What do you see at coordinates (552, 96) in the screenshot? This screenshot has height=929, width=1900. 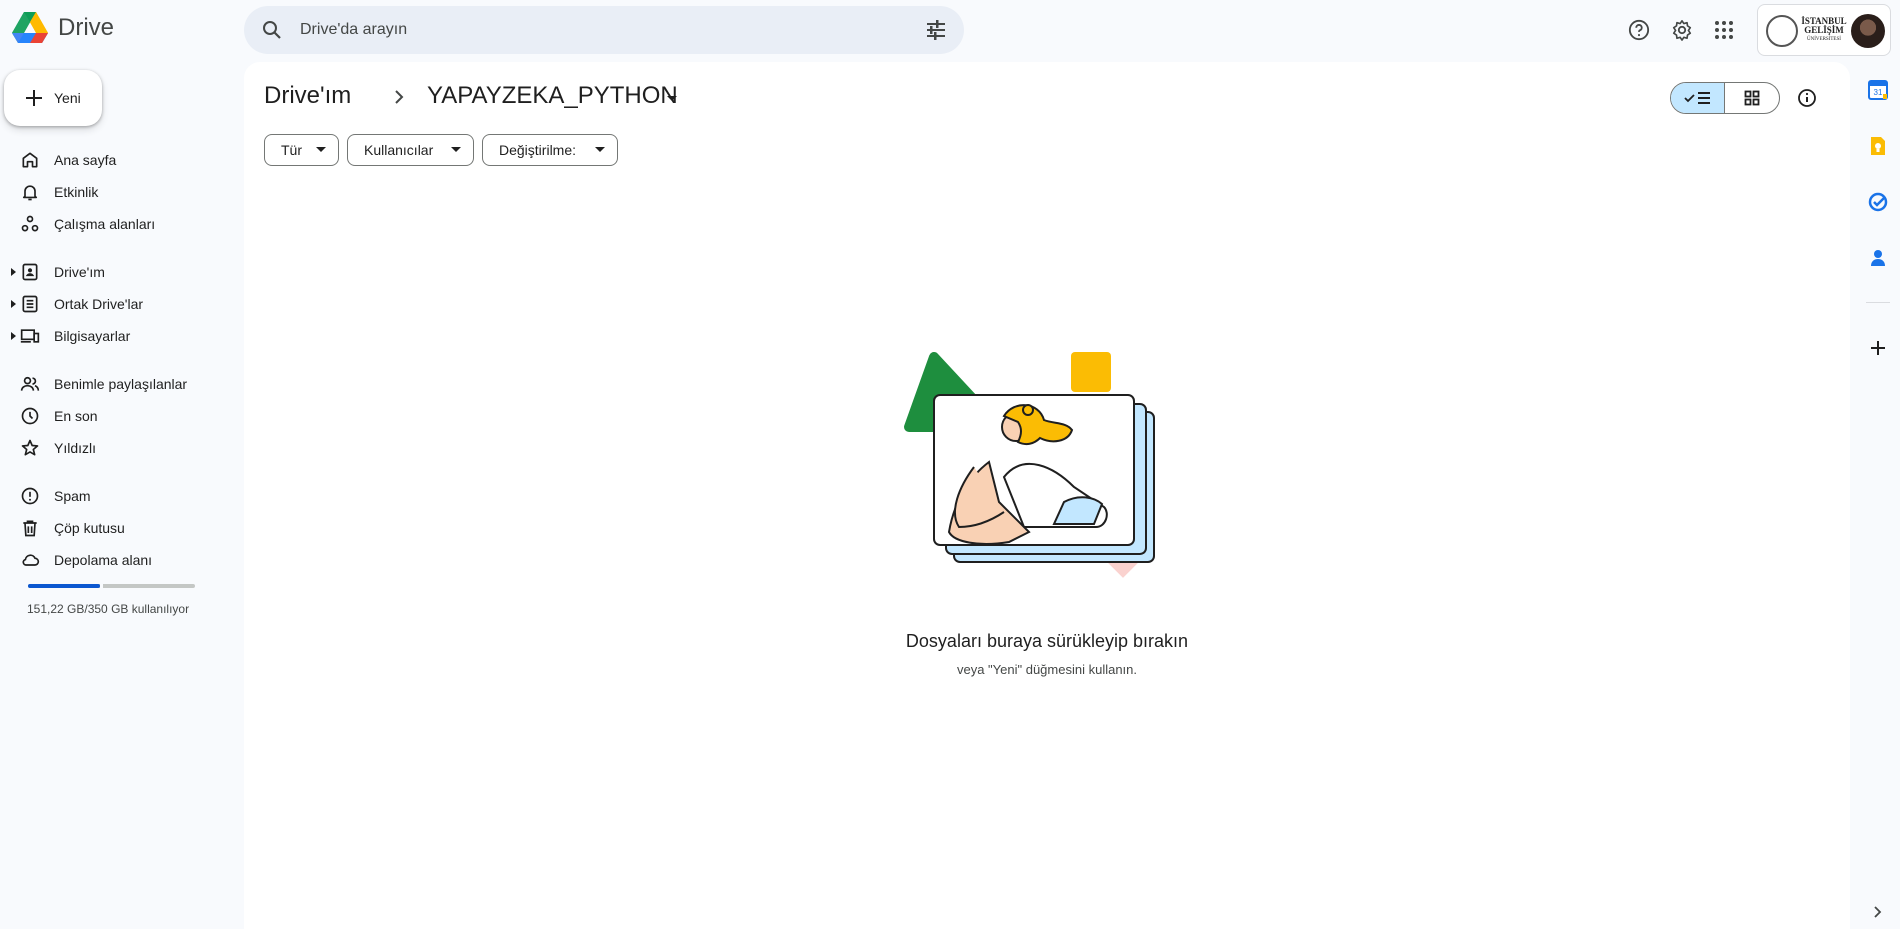 I see `breadcrumb-current-folder: YAPAYZEKA_PYTHON` at bounding box center [552, 96].